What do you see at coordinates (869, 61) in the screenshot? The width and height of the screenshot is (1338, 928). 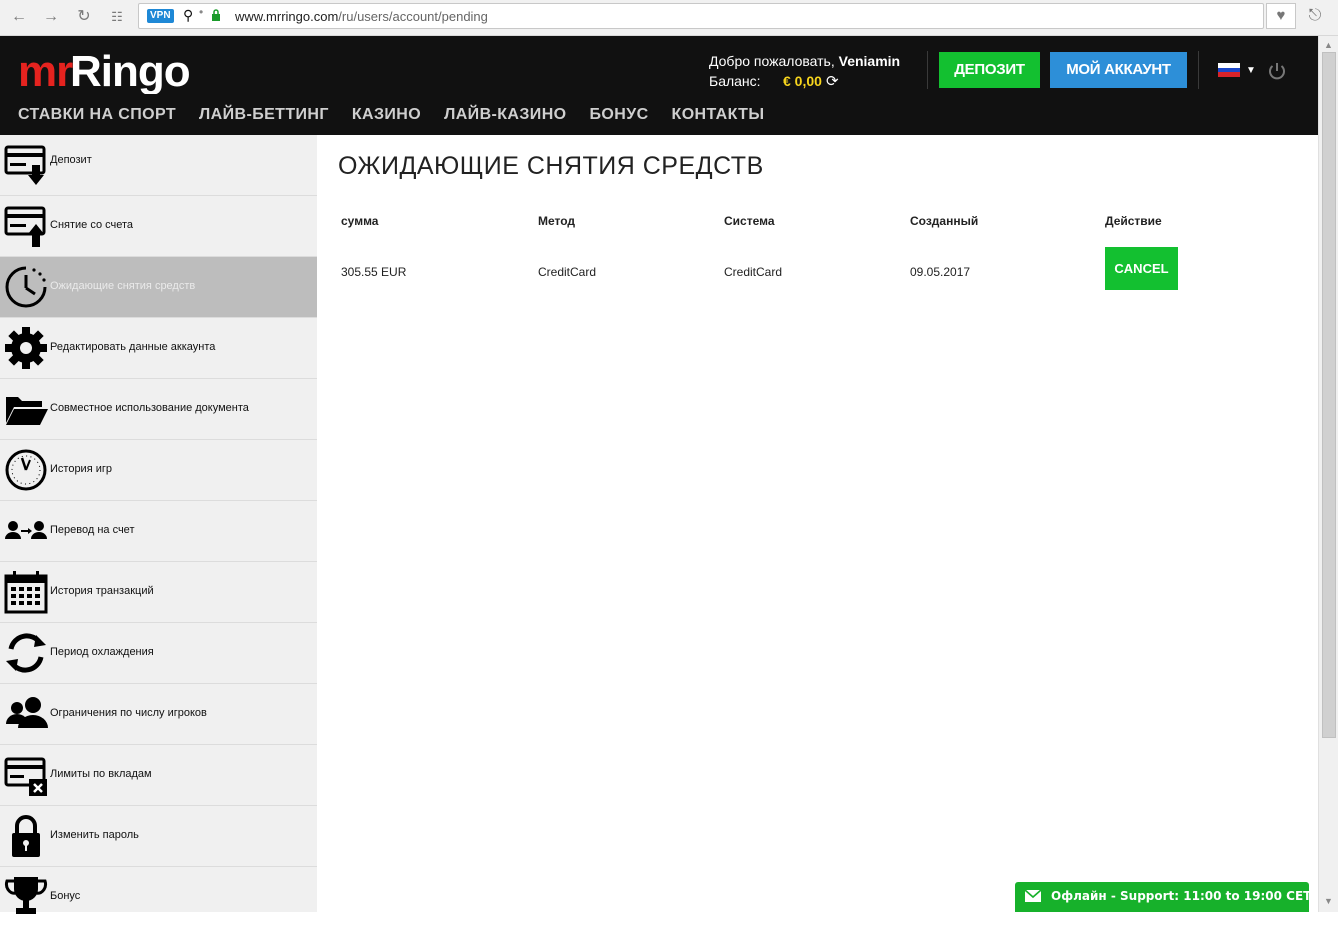 I see `username: Veniamin` at bounding box center [869, 61].